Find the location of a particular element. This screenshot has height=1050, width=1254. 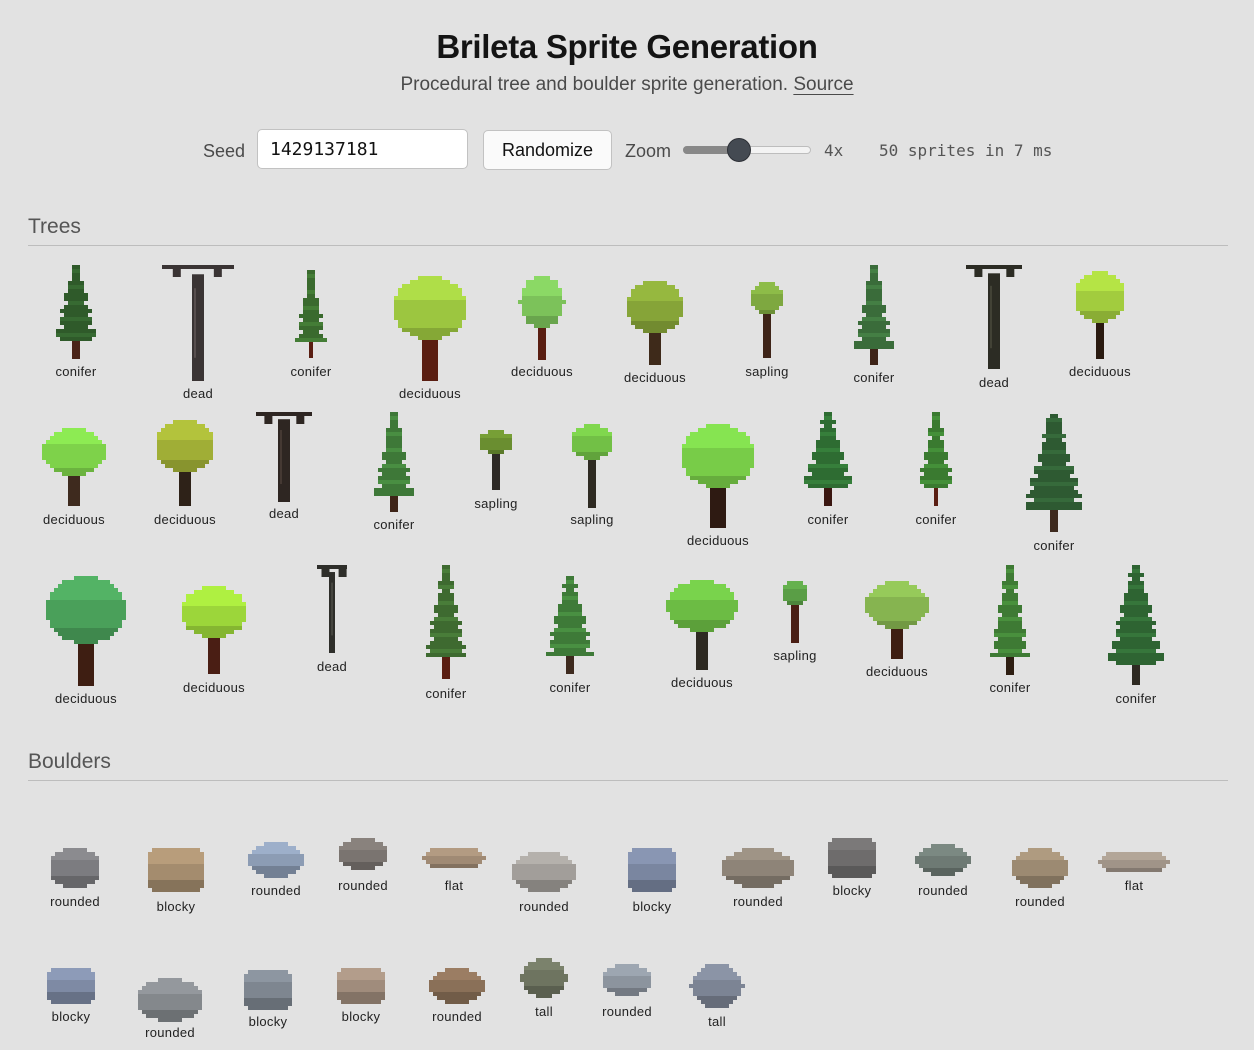

generation-stats: 50 sprites in 7 ms is located at coordinates (966, 150).